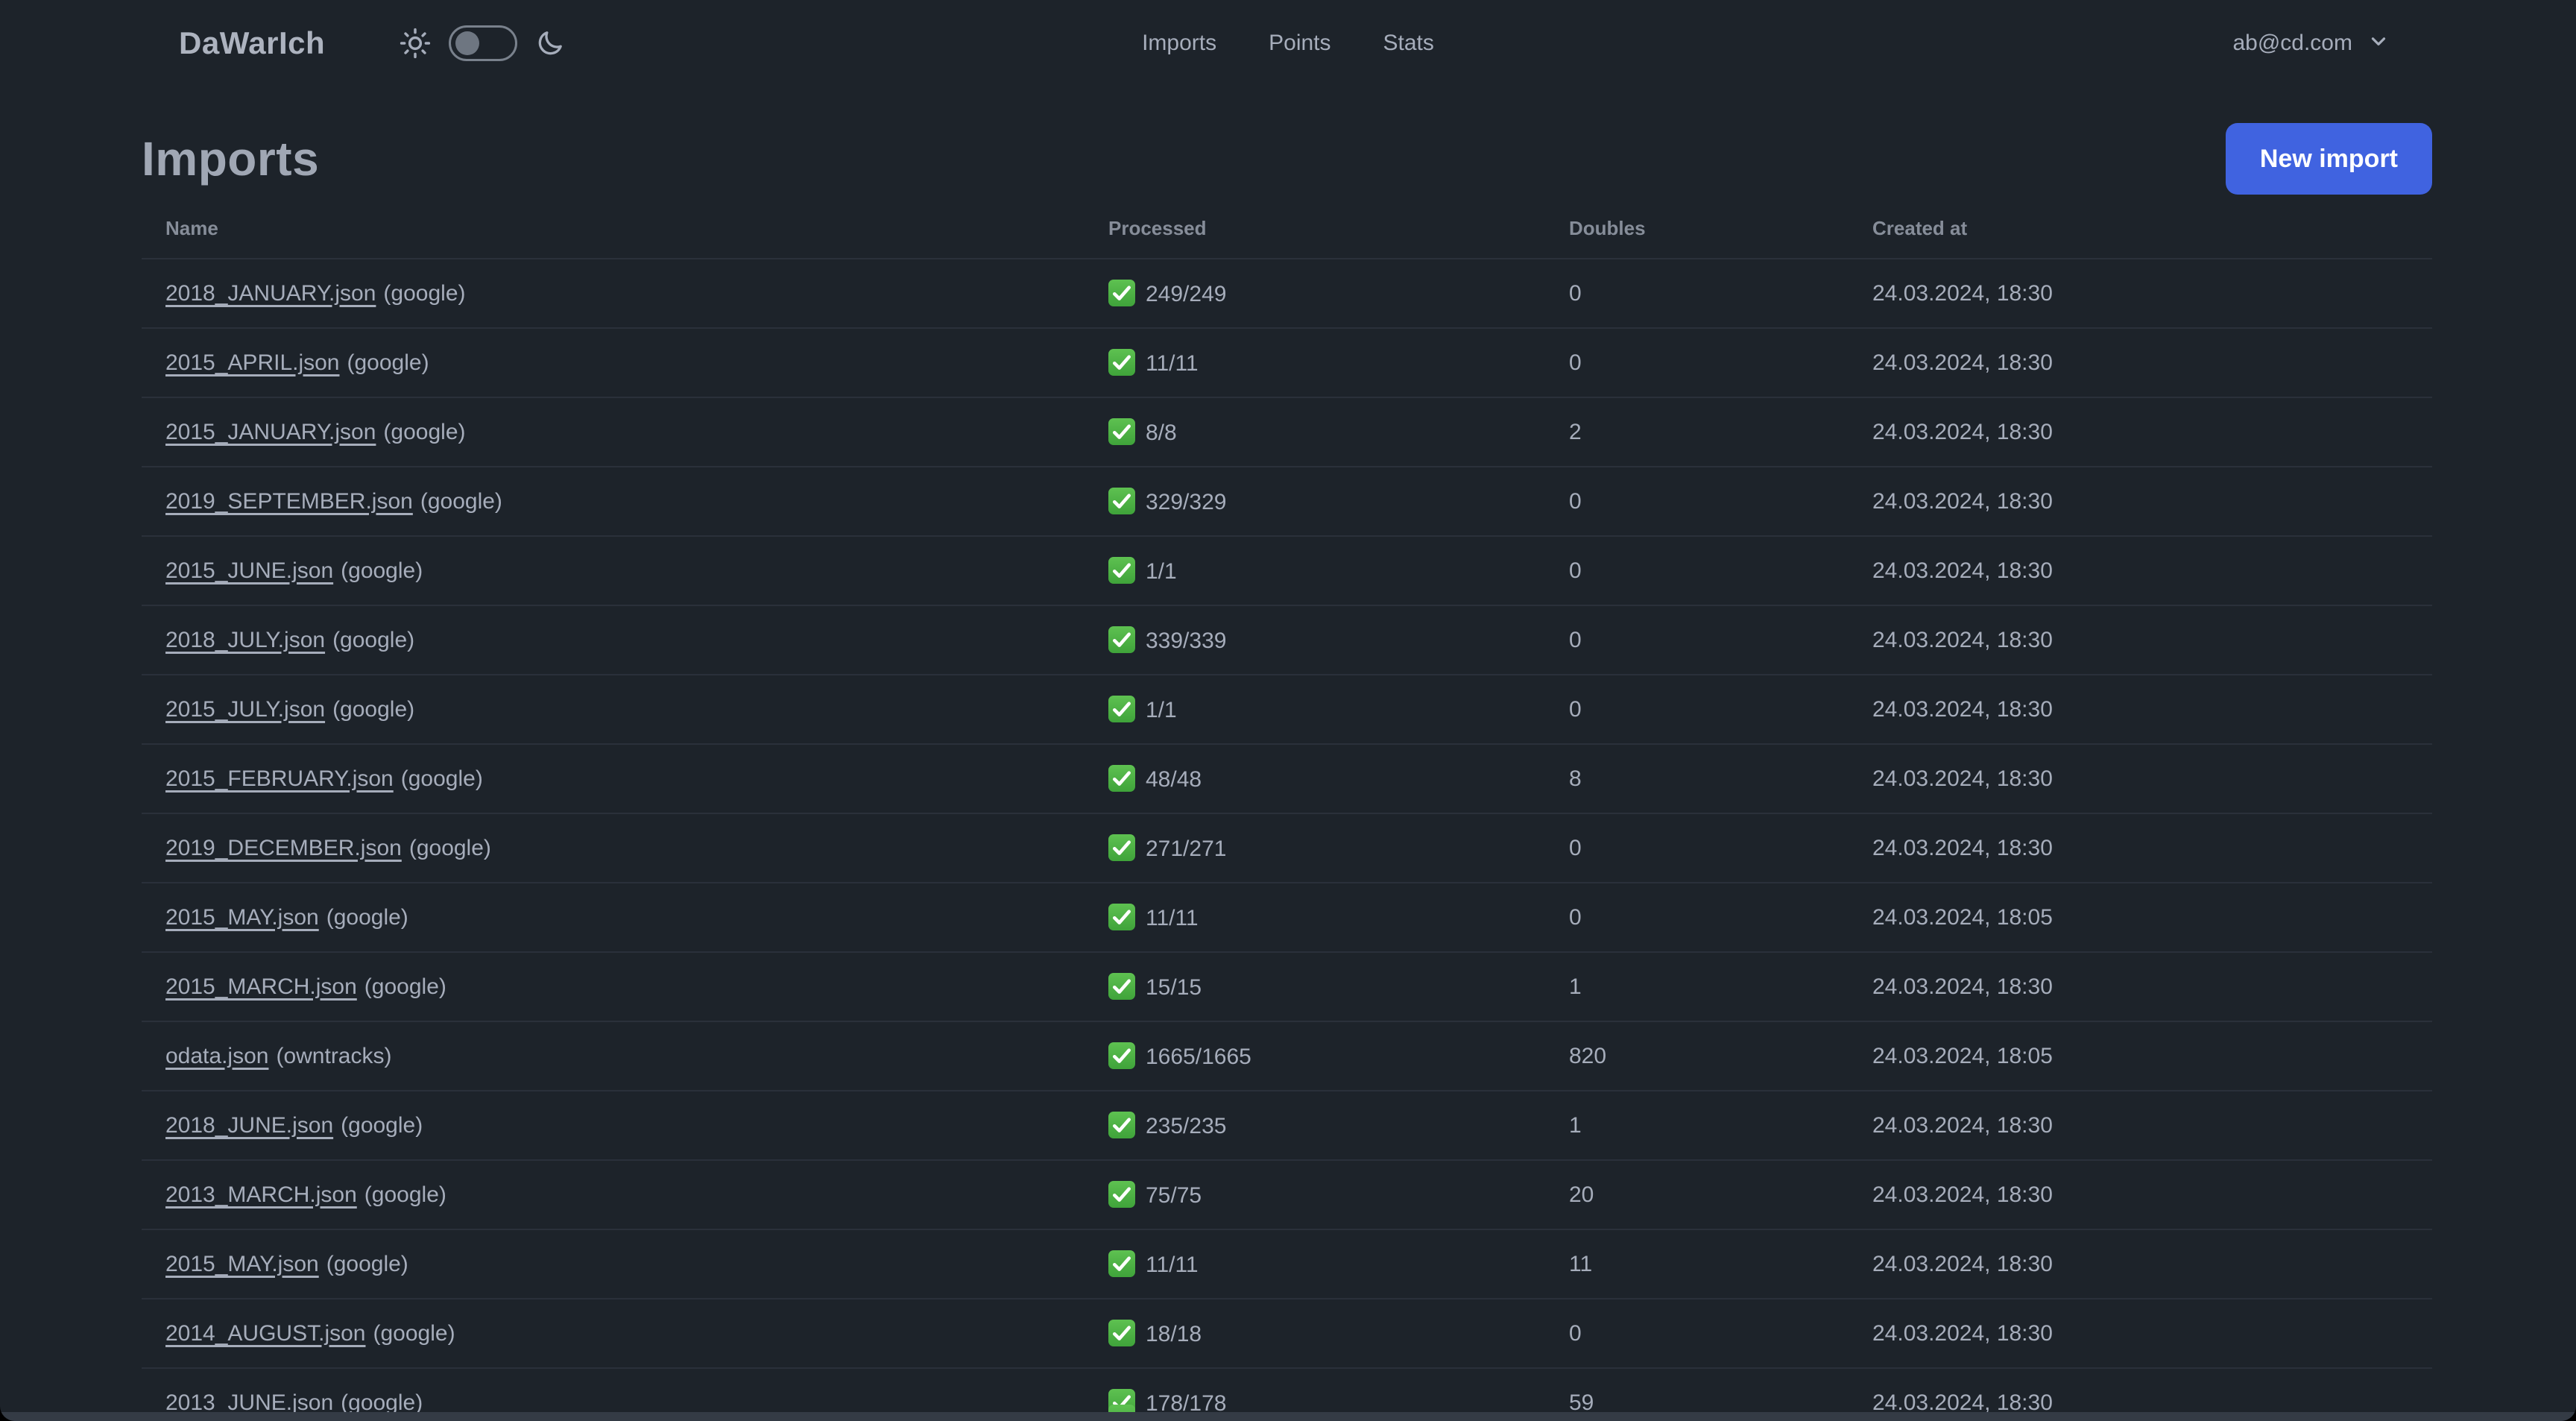 This screenshot has width=2576, height=1421. Describe the element at coordinates (613, 710) in the screenshot. I see `name-cell: 2015_JULY.json (google)` at that location.